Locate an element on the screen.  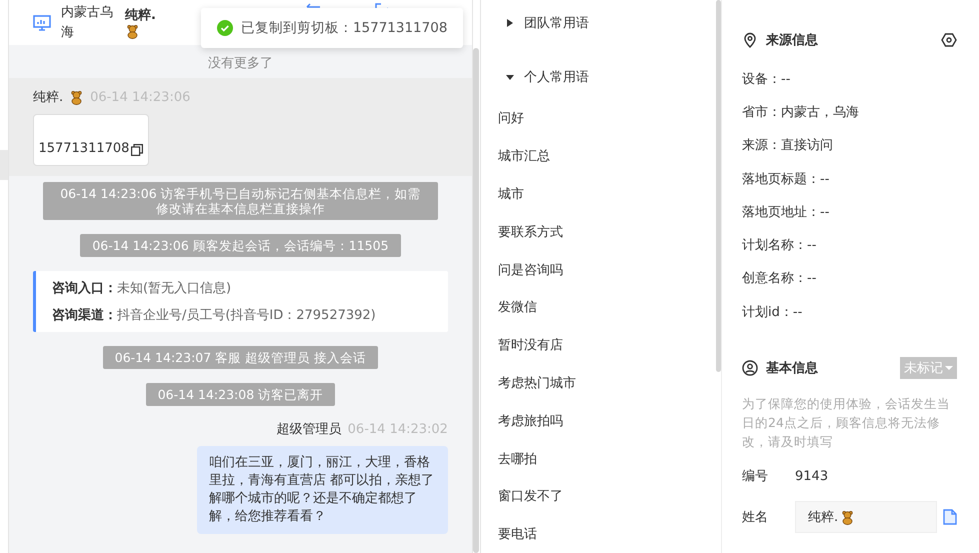
check-circle-icon is located at coordinates (224, 28).